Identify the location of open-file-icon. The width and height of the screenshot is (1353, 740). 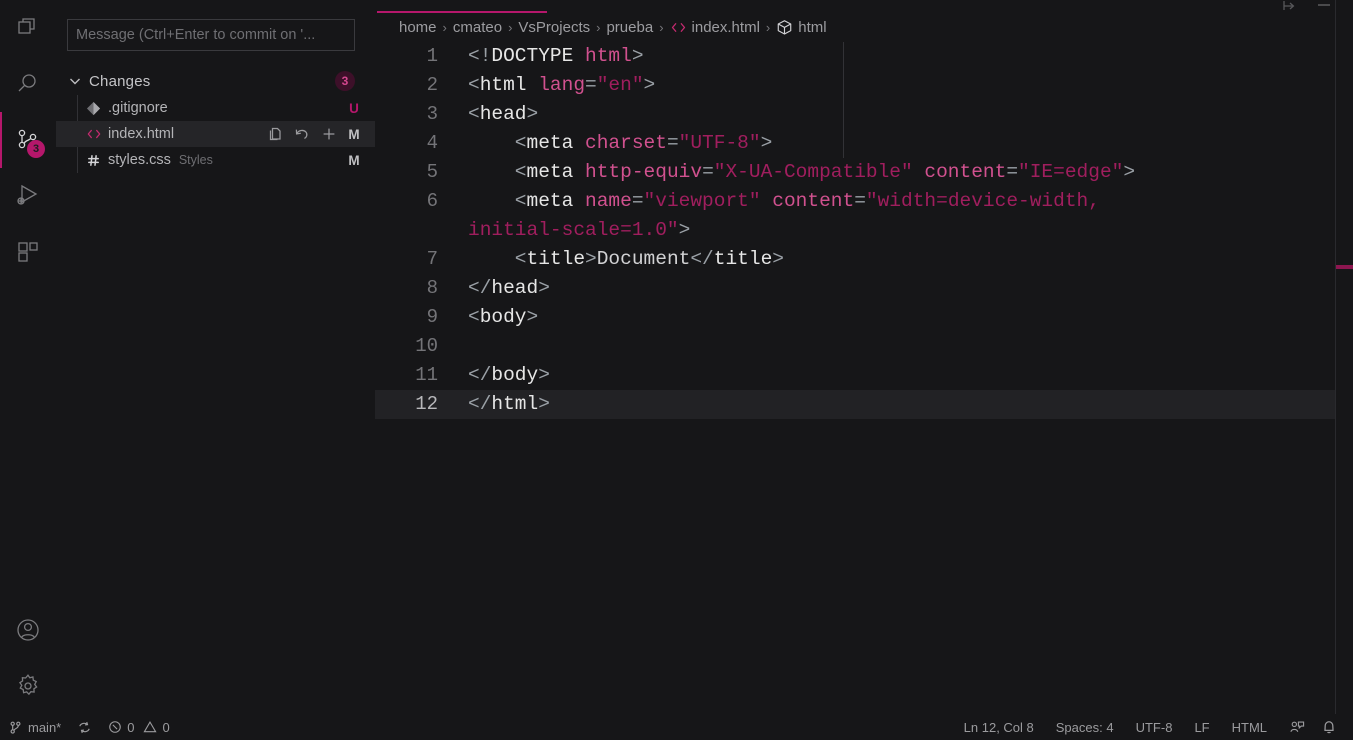
(275, 134).